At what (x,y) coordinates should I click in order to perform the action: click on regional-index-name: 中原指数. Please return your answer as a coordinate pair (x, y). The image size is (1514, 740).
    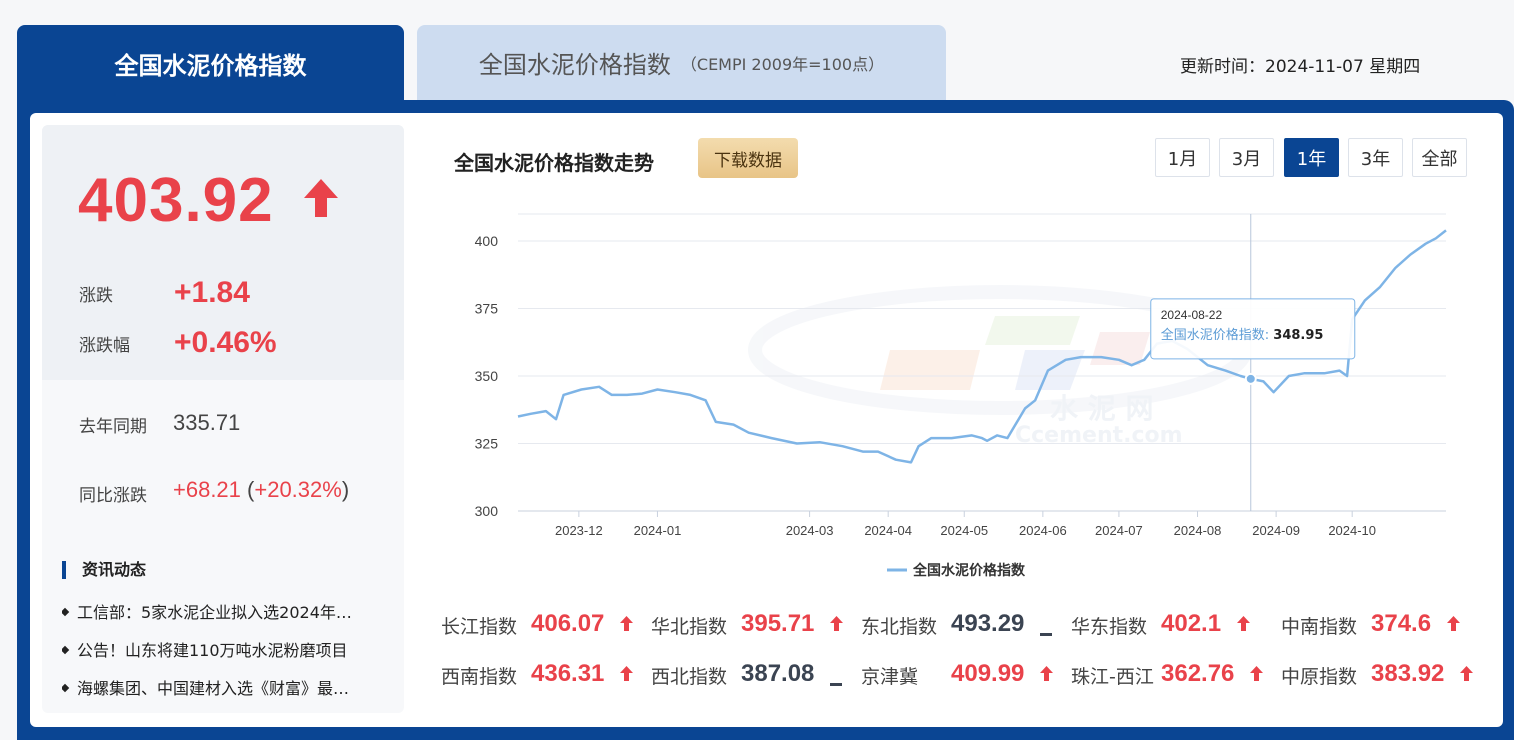
    Looking at the image, I should click on (1319, 677).